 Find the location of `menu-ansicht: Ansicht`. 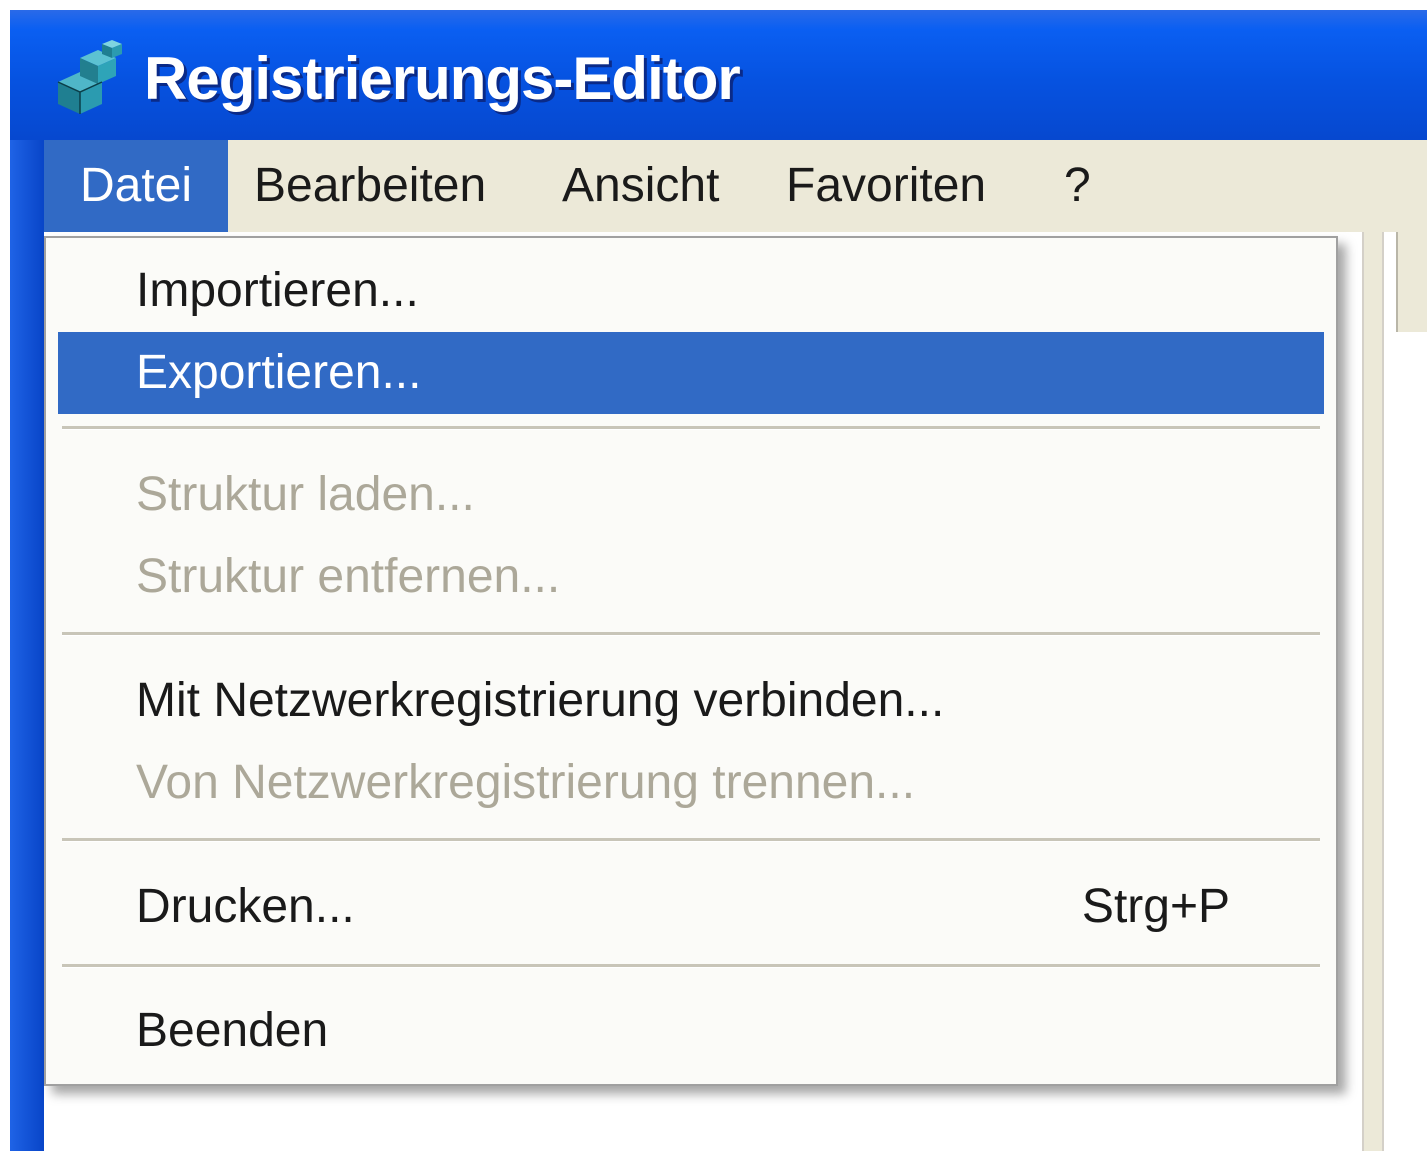

menu-ansicht: Ansicht is located at coordinates (640, 186).